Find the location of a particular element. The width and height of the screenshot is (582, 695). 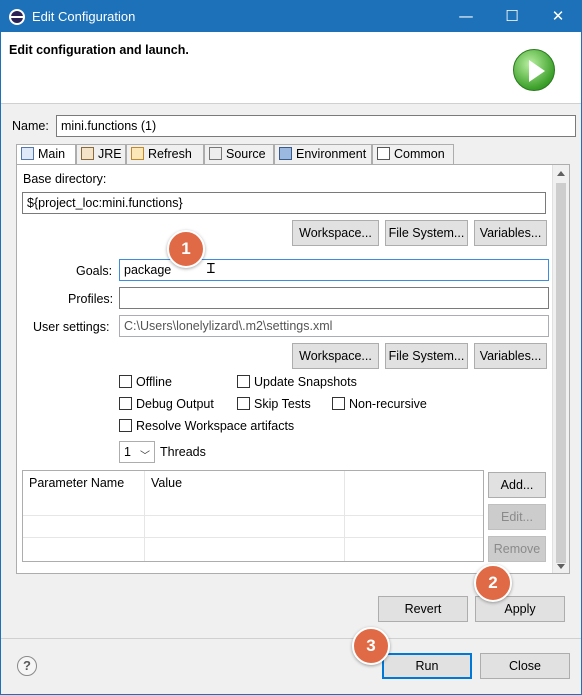

debug-output-label: Debug Output is located at coordinates (175, 404).